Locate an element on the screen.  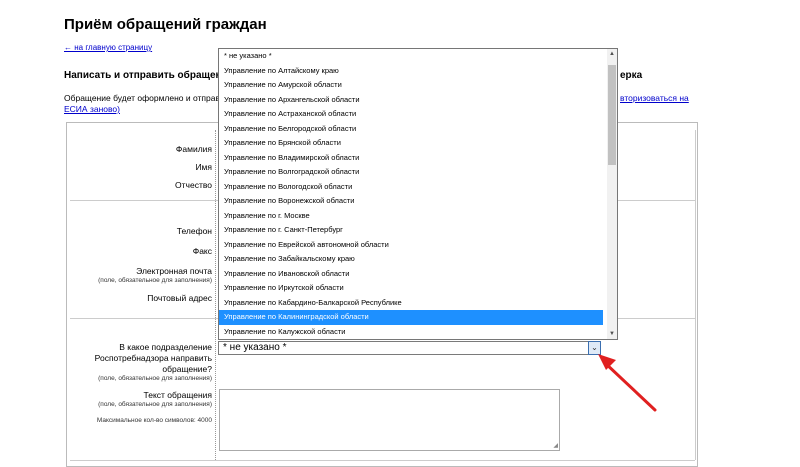
name-label: Имя is located at coordinates (203, 167).